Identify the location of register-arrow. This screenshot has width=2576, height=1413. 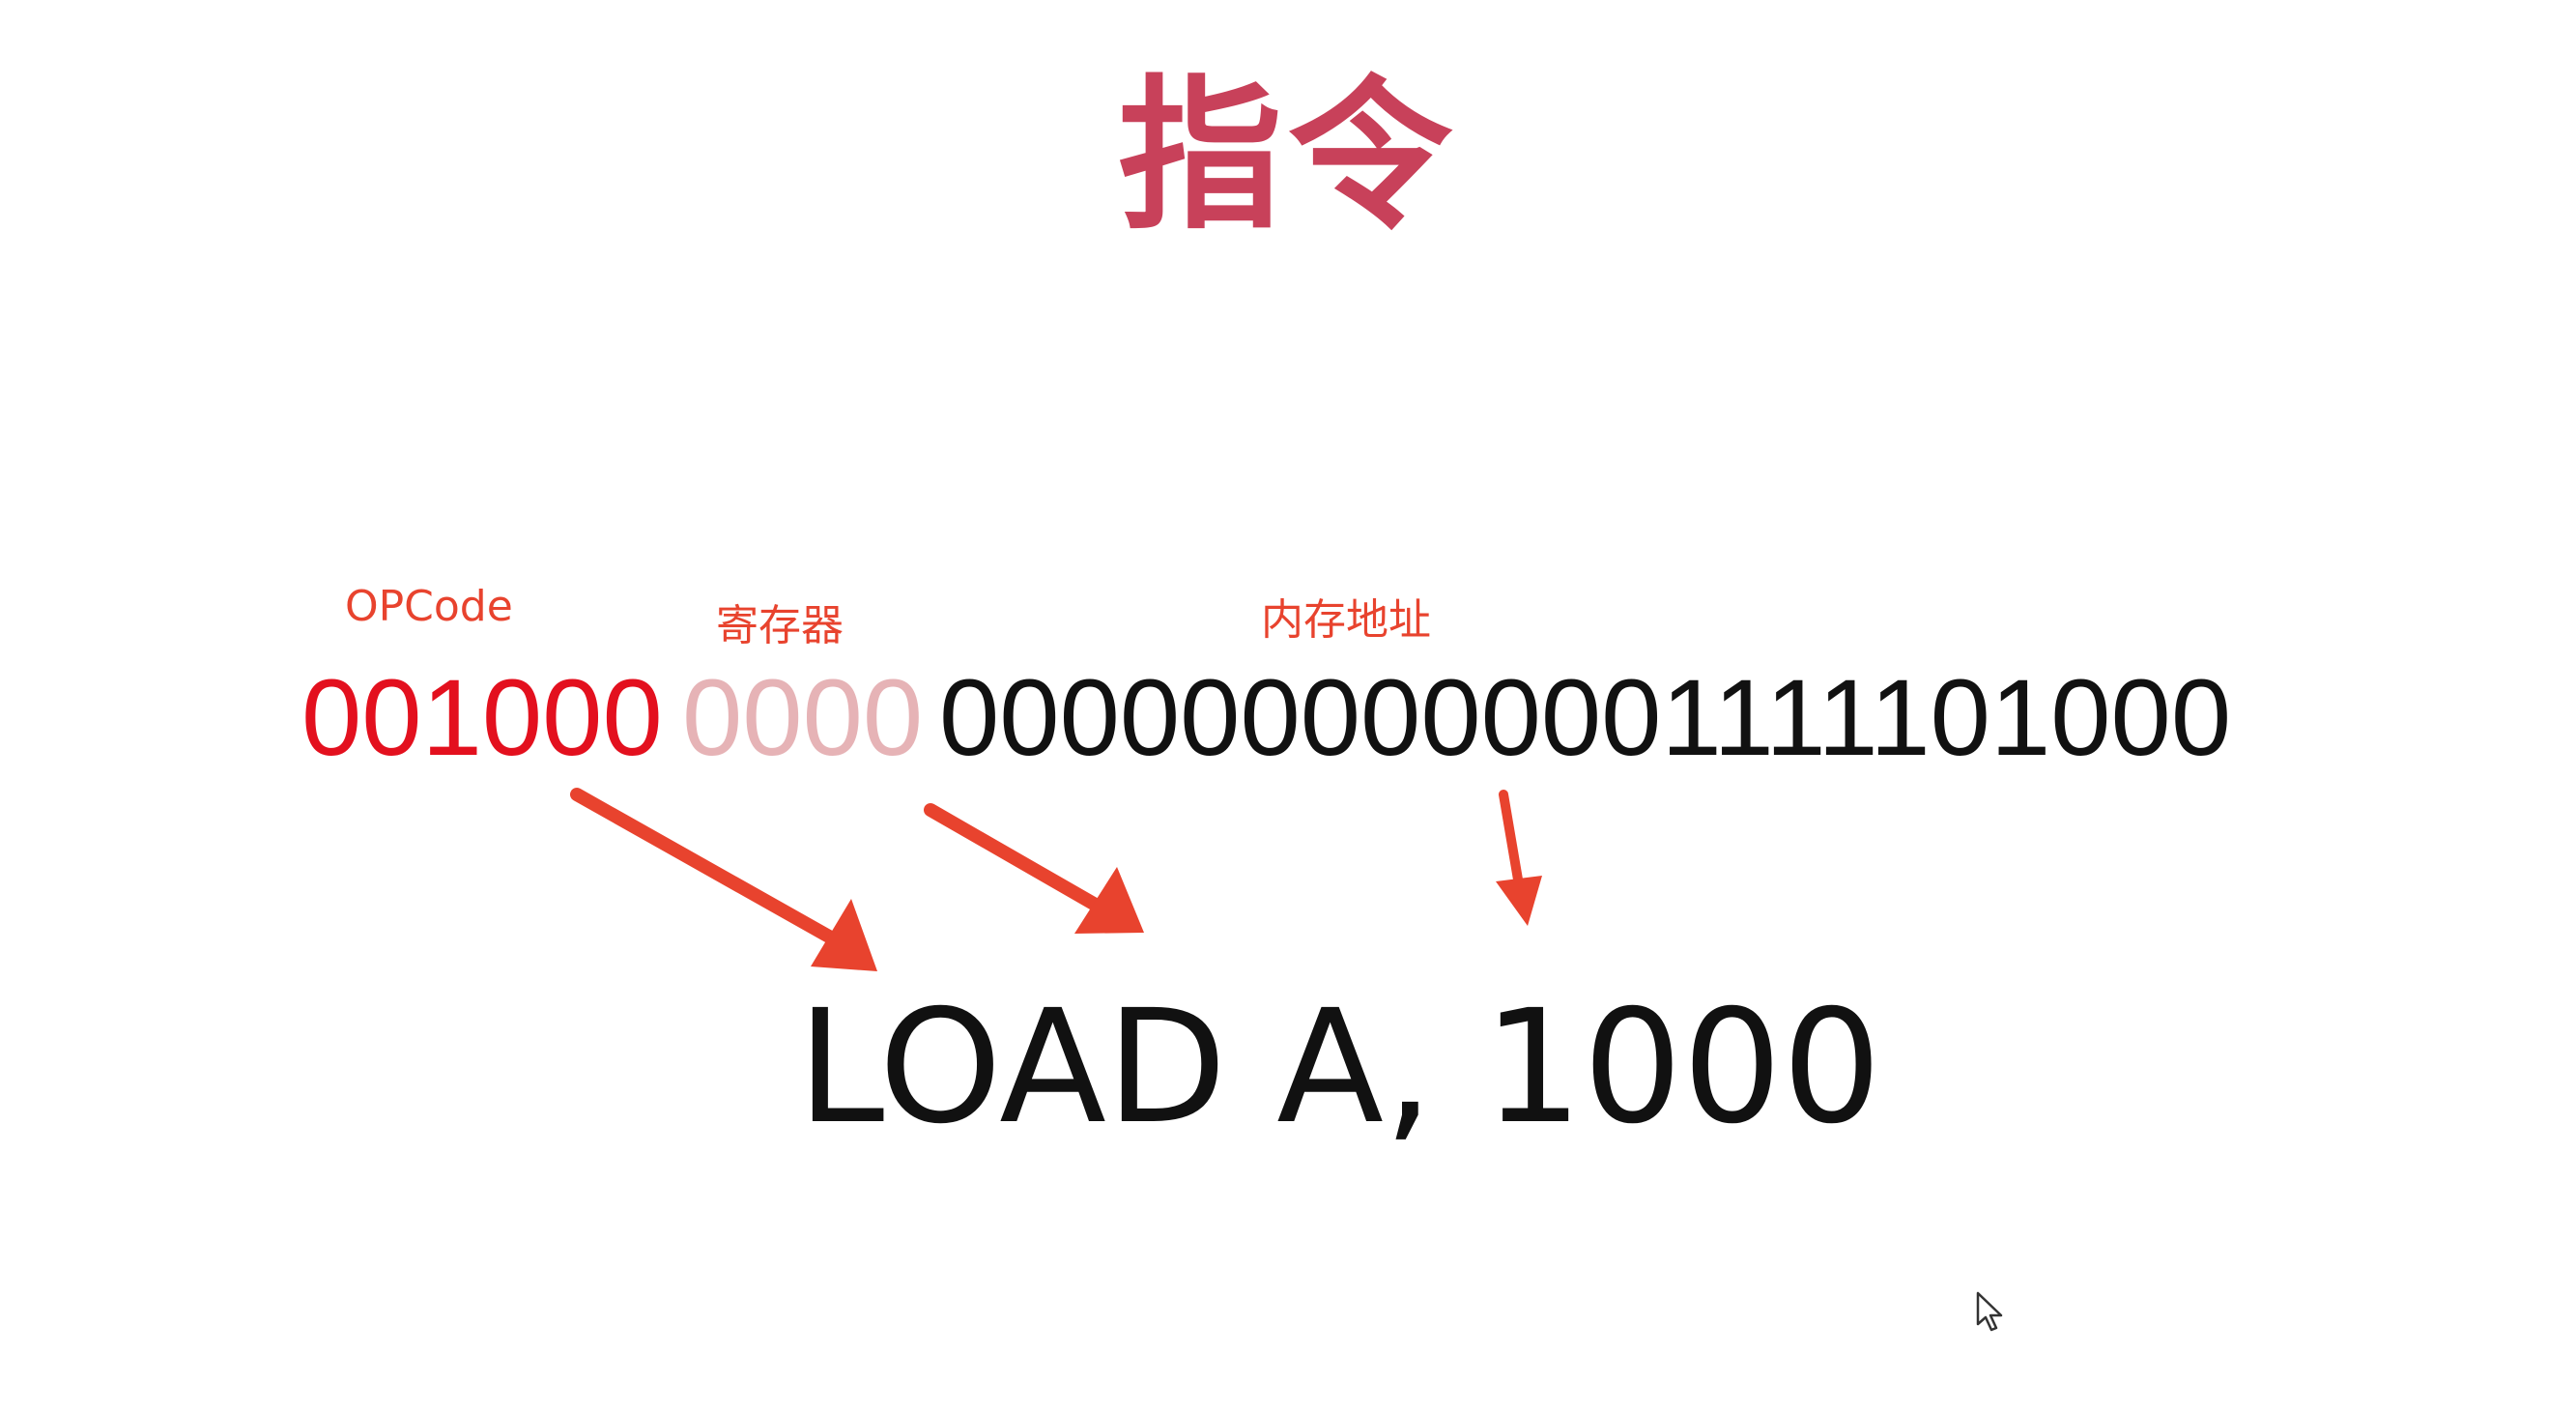
(1034, 869).